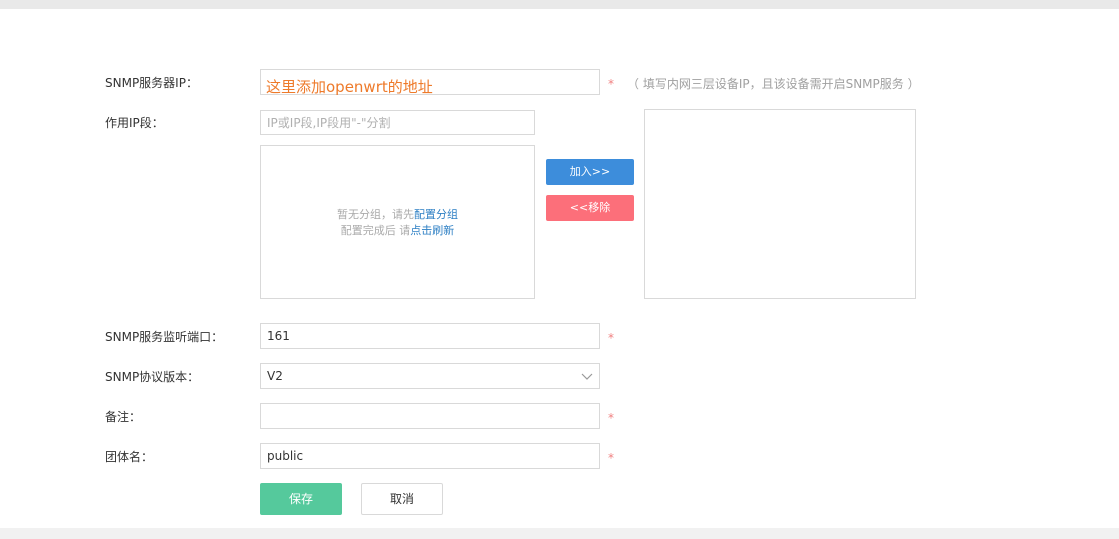 This screenshot has height=539, width=1119. What do you see at coordinates (773, 84) in the screenshot?
I see `snmp-server-ip-hint: （ 填写内网三层设备IP，且该设备需开启SNMP服务 ）` at bounding box center [773, 84].